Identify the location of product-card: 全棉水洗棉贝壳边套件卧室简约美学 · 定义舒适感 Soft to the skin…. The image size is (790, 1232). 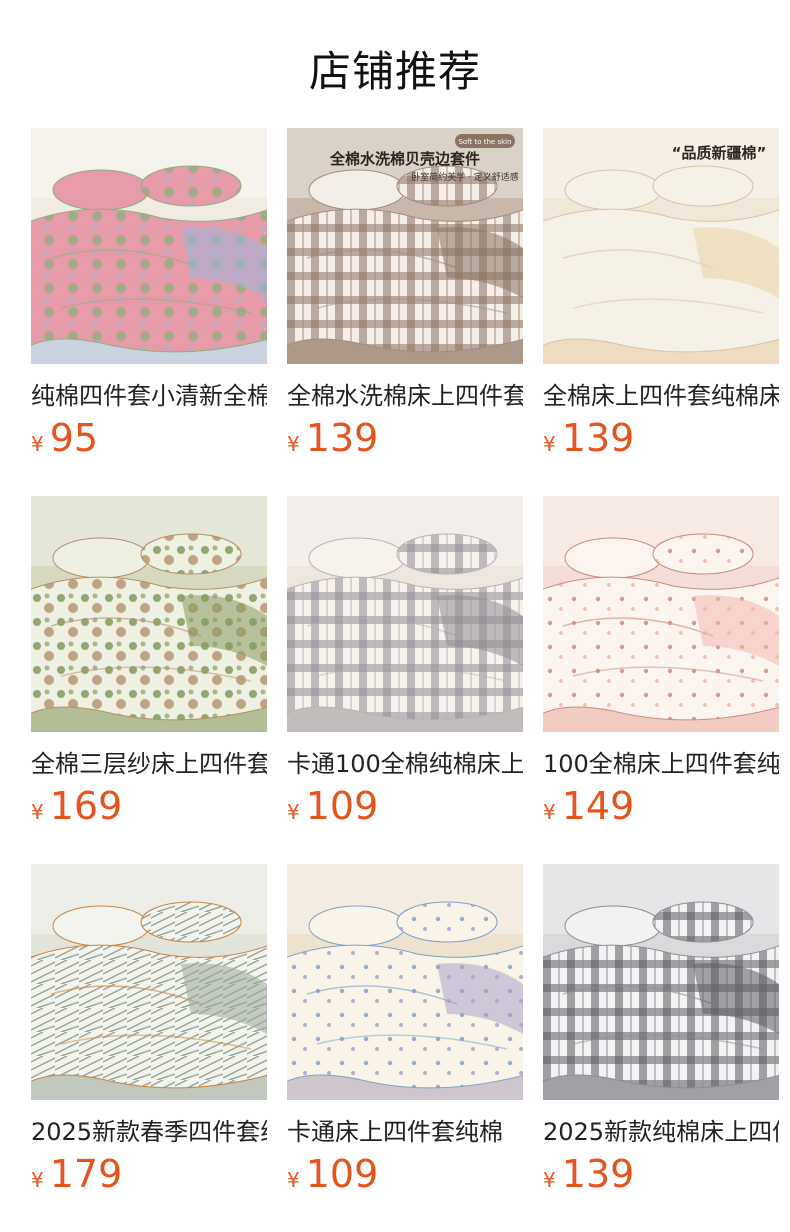
(405, 298).